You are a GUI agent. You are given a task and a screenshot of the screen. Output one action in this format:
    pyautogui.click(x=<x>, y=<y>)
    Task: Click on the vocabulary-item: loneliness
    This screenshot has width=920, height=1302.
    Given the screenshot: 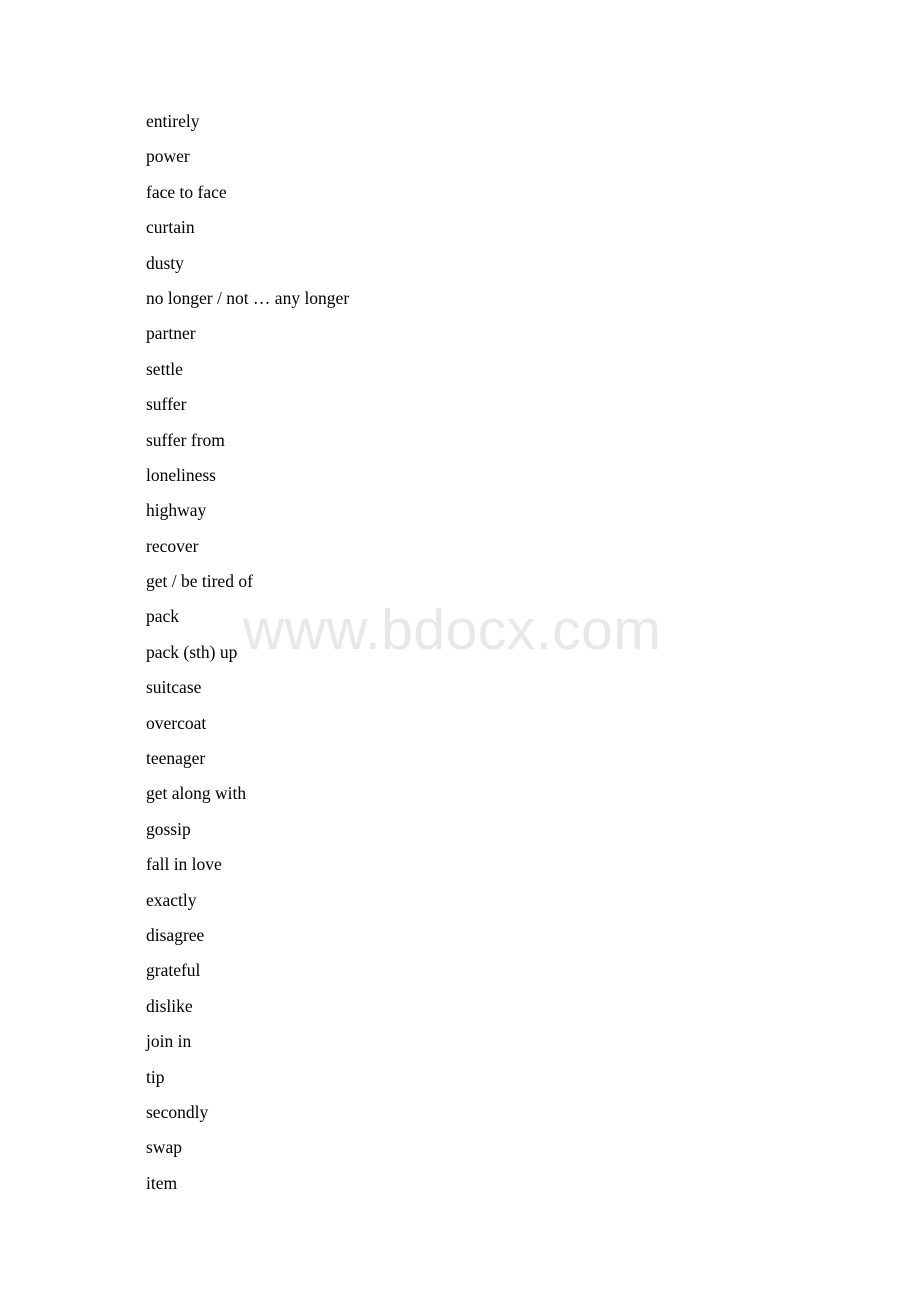 What is the action you would take?
    pyautogui.click(x=181, y=474)
    